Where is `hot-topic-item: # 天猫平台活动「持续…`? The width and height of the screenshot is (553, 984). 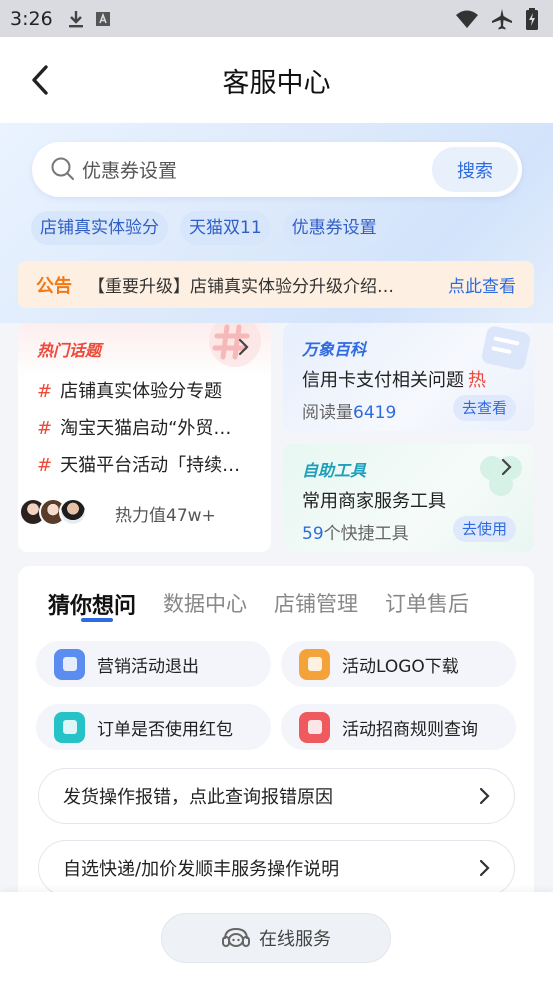 hot-topic-item: # 天猫平台活动「持续… is located at coordinates (148, 464).